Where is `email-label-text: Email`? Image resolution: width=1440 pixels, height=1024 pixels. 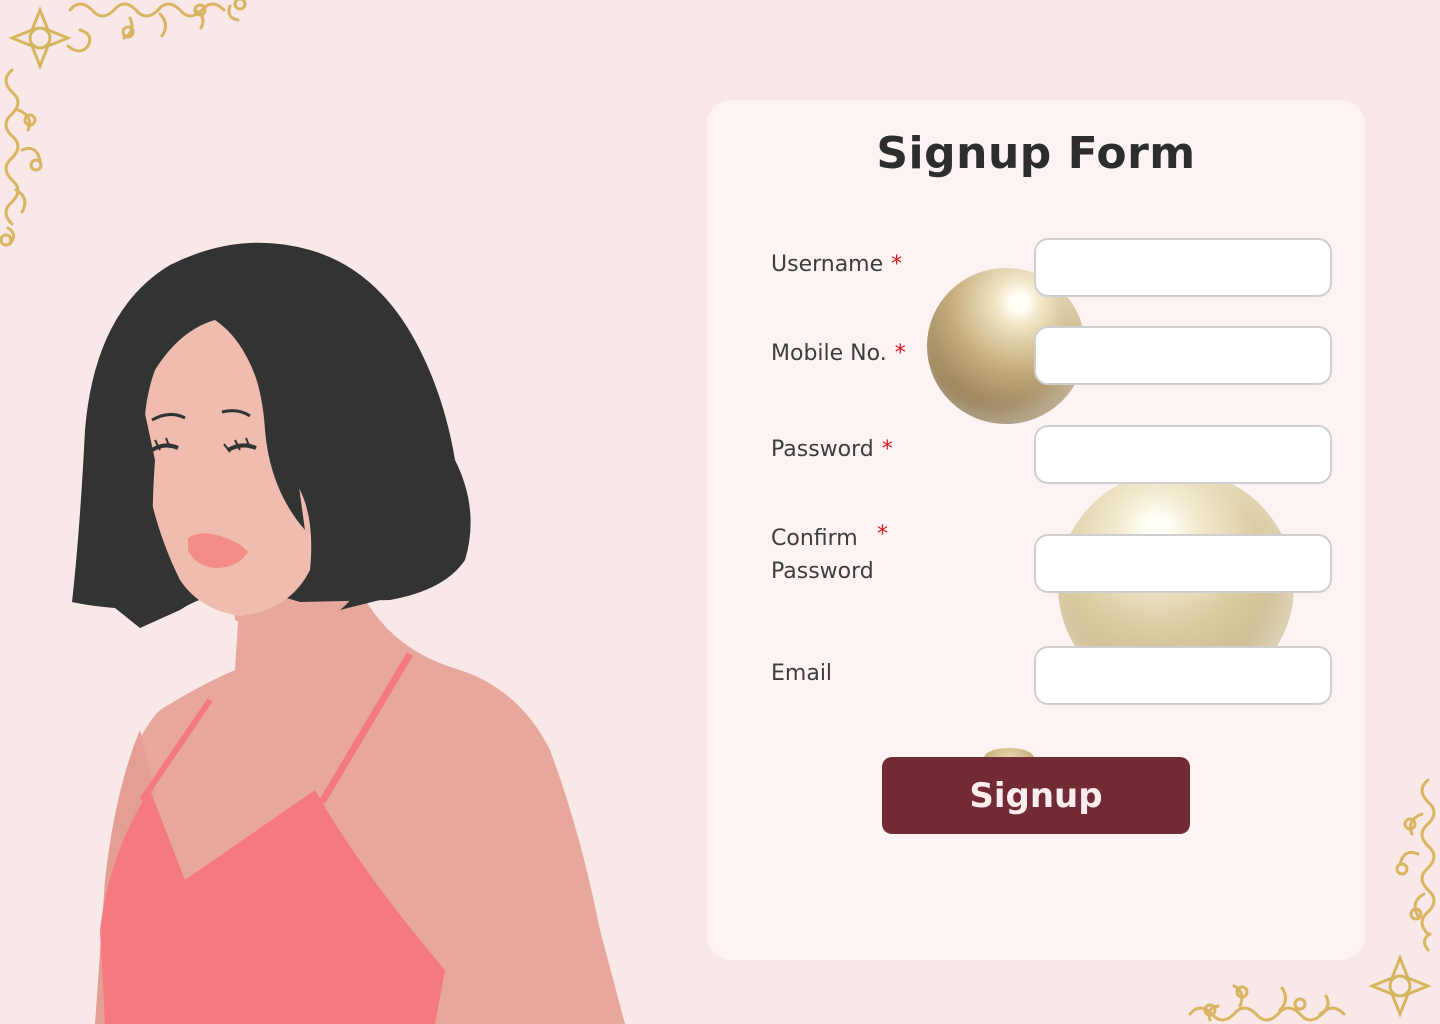 email-label-text: Email is located at coordinates (802, 673).